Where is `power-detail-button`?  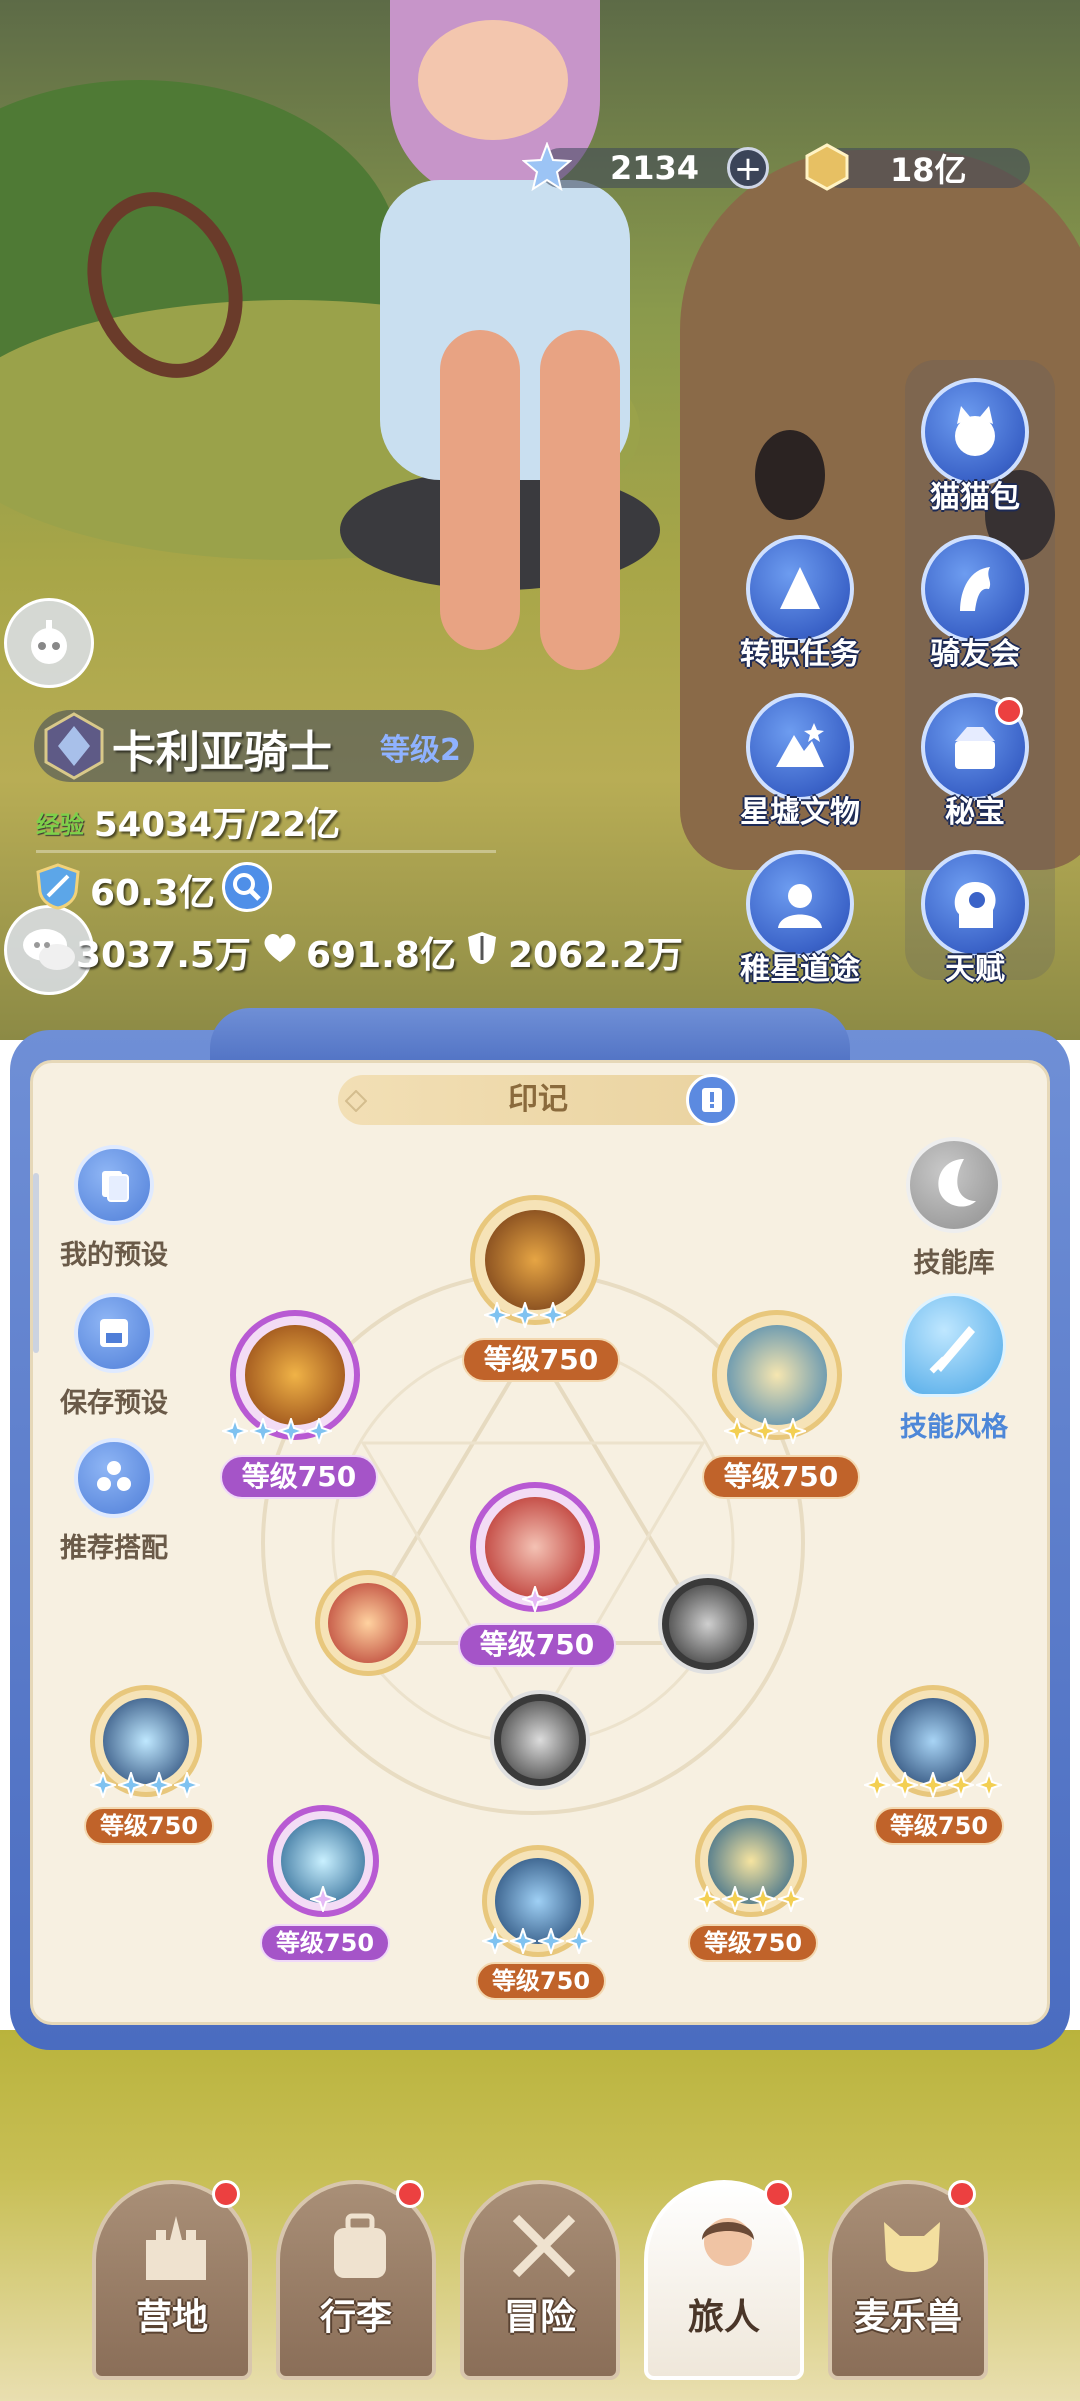
power-detail-button is located at coordinates (247, 887).